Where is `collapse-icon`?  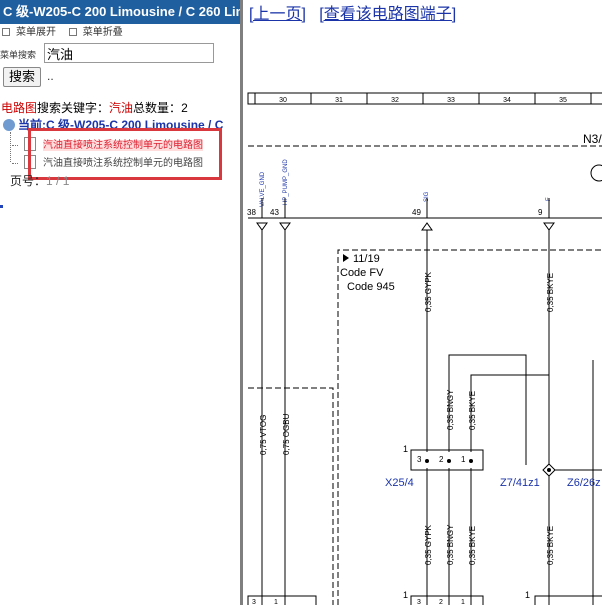 collapse-icon is located at coordinates (72, 32).